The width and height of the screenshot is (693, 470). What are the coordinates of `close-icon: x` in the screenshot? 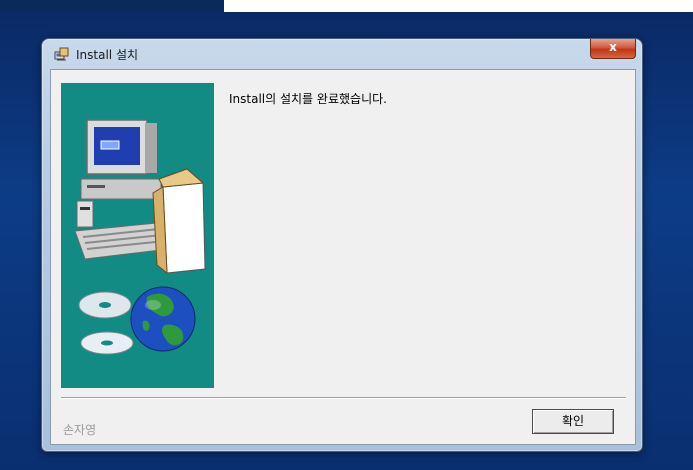 It's located at (613, 47).